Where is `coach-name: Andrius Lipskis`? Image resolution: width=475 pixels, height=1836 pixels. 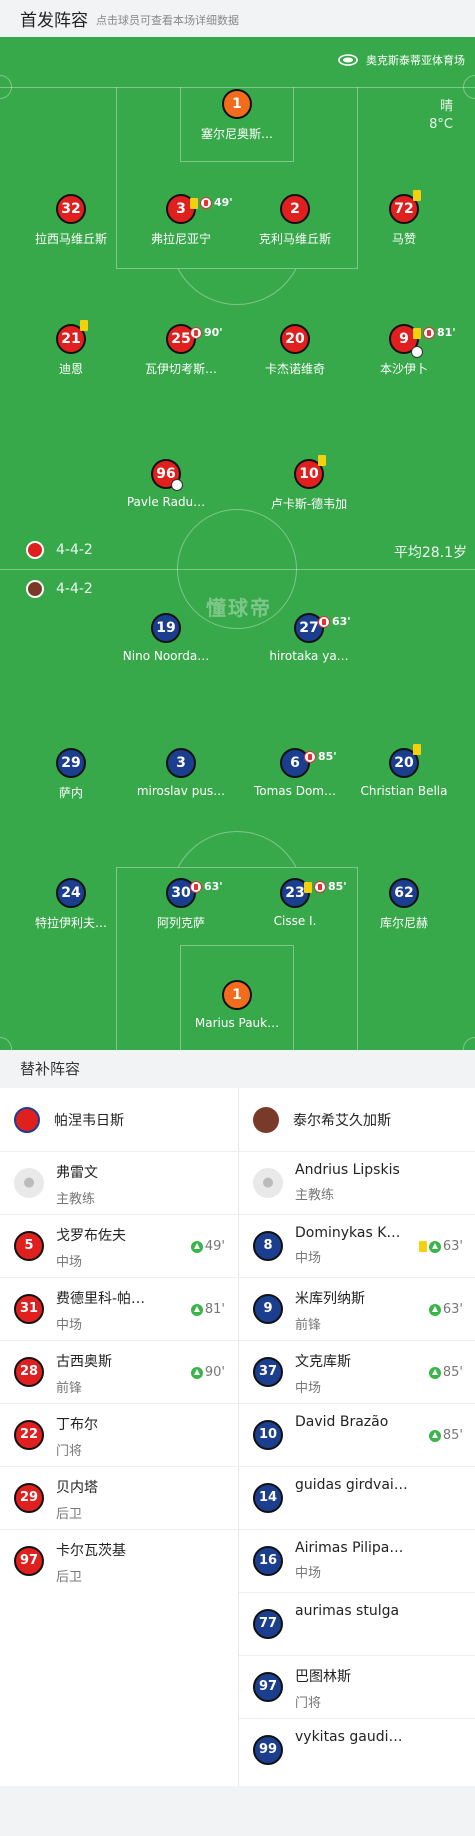
coach-name: Andrius Lipskis is located at coordinates (347, 1170).